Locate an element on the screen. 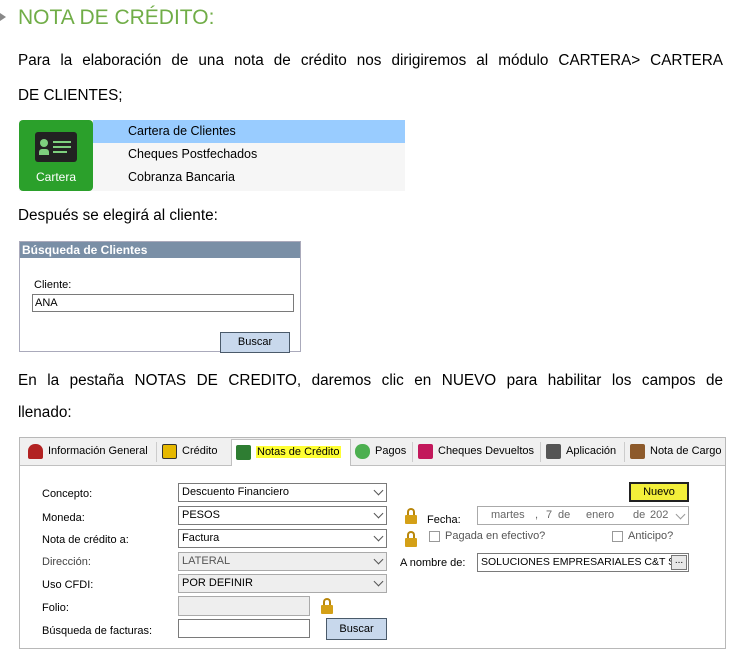  anticipo-checkbox is located at coordinates (617, 536).